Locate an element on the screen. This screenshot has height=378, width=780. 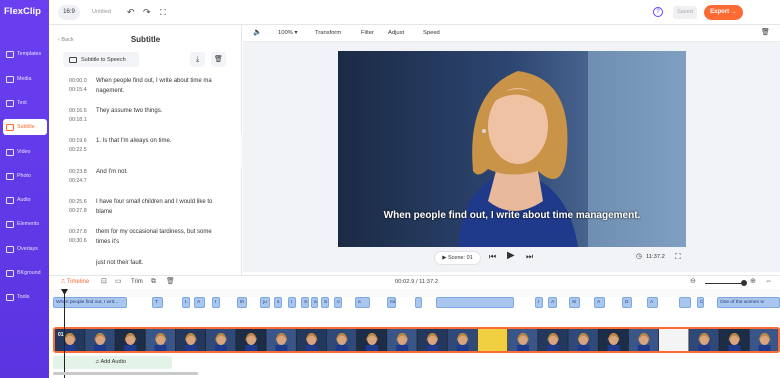
download-icon: ⤓ is located at coordinates (197, 59).